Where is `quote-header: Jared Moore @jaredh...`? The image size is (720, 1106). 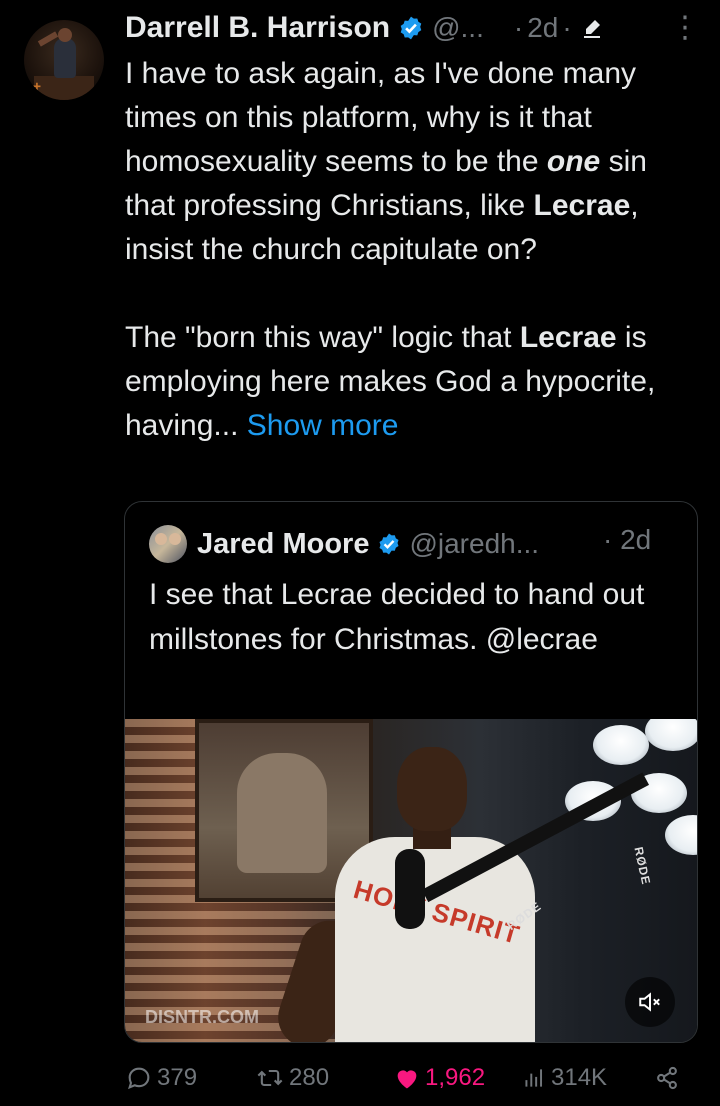
quote-header: Jared Moore @jaredh... is located at coordinates (344, 544).